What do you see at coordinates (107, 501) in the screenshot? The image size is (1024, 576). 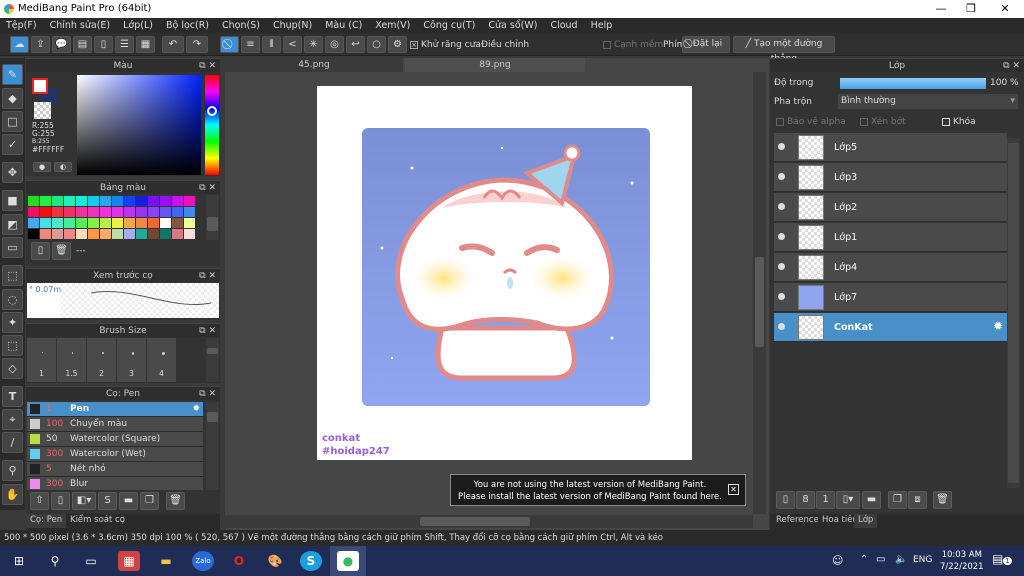 I see `script-brush-button: S` at bounding box center [107, 501].